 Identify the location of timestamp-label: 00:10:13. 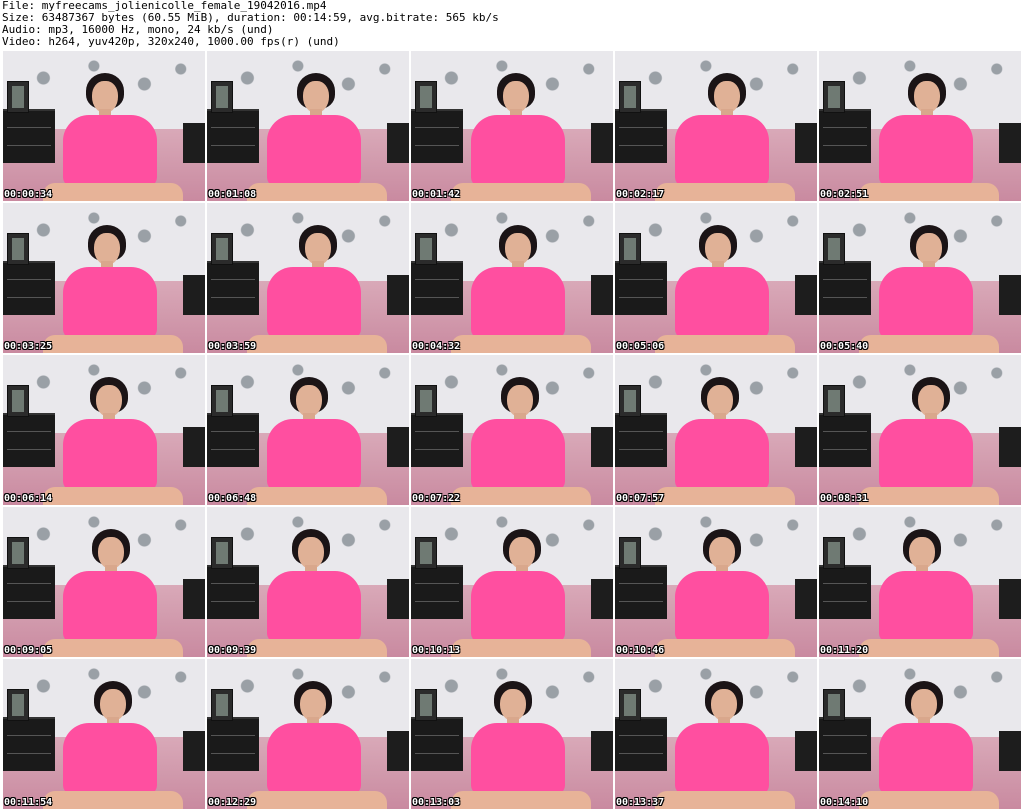
(436, 650).